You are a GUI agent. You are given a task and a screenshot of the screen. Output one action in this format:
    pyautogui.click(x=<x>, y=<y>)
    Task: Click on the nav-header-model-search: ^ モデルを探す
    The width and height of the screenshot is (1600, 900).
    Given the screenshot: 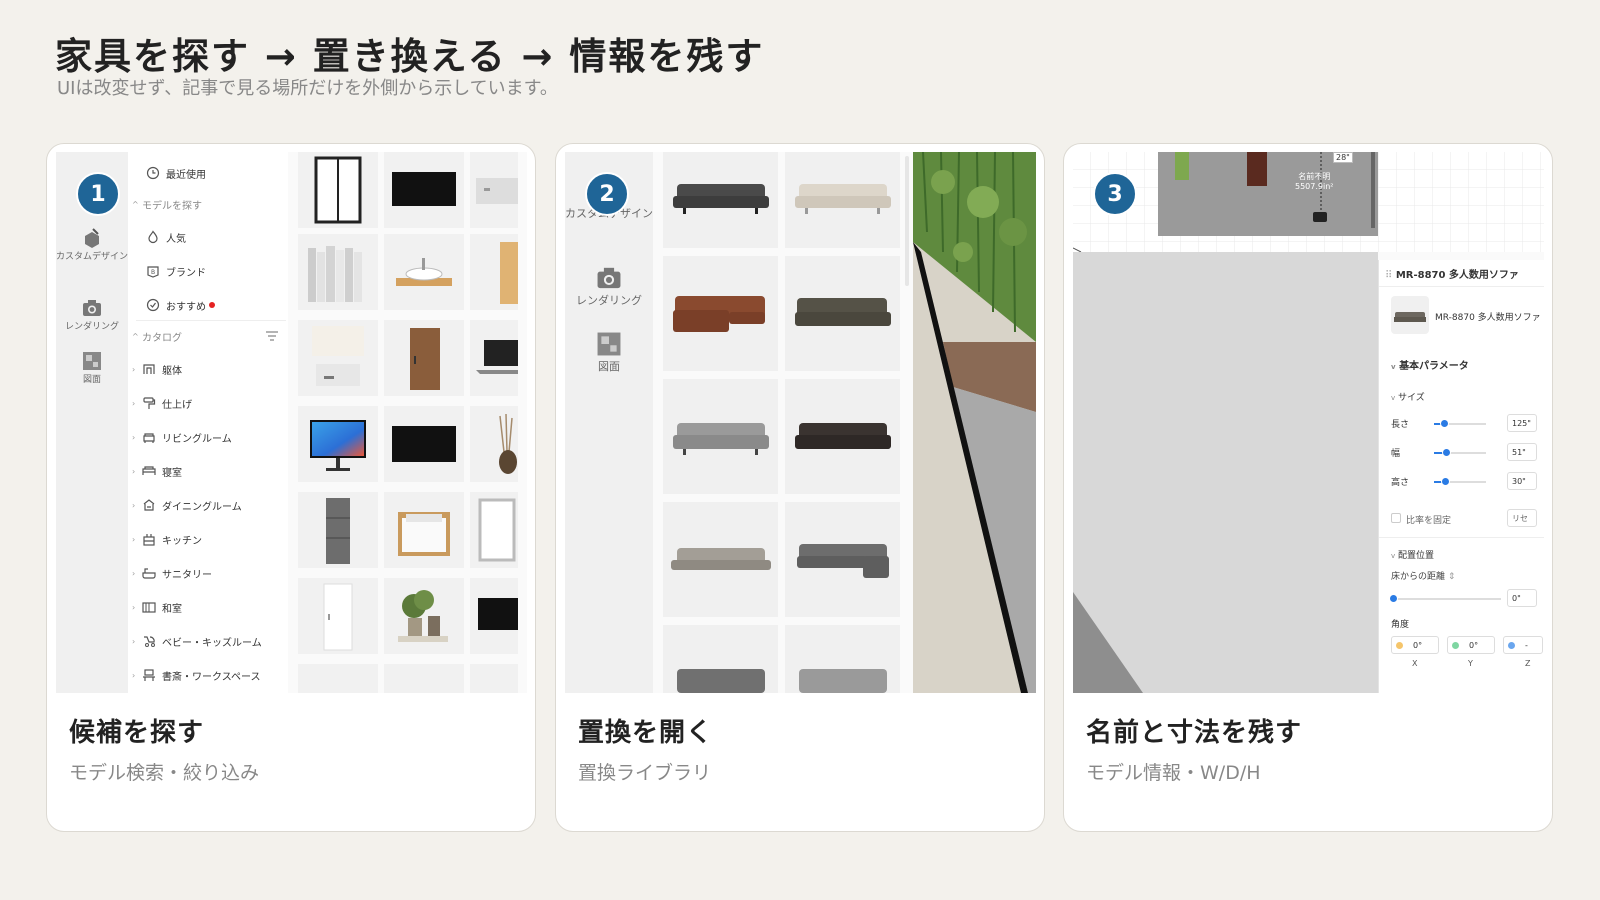 What is the action you would take?
    pyautogui.click(x=212, y=204)
    